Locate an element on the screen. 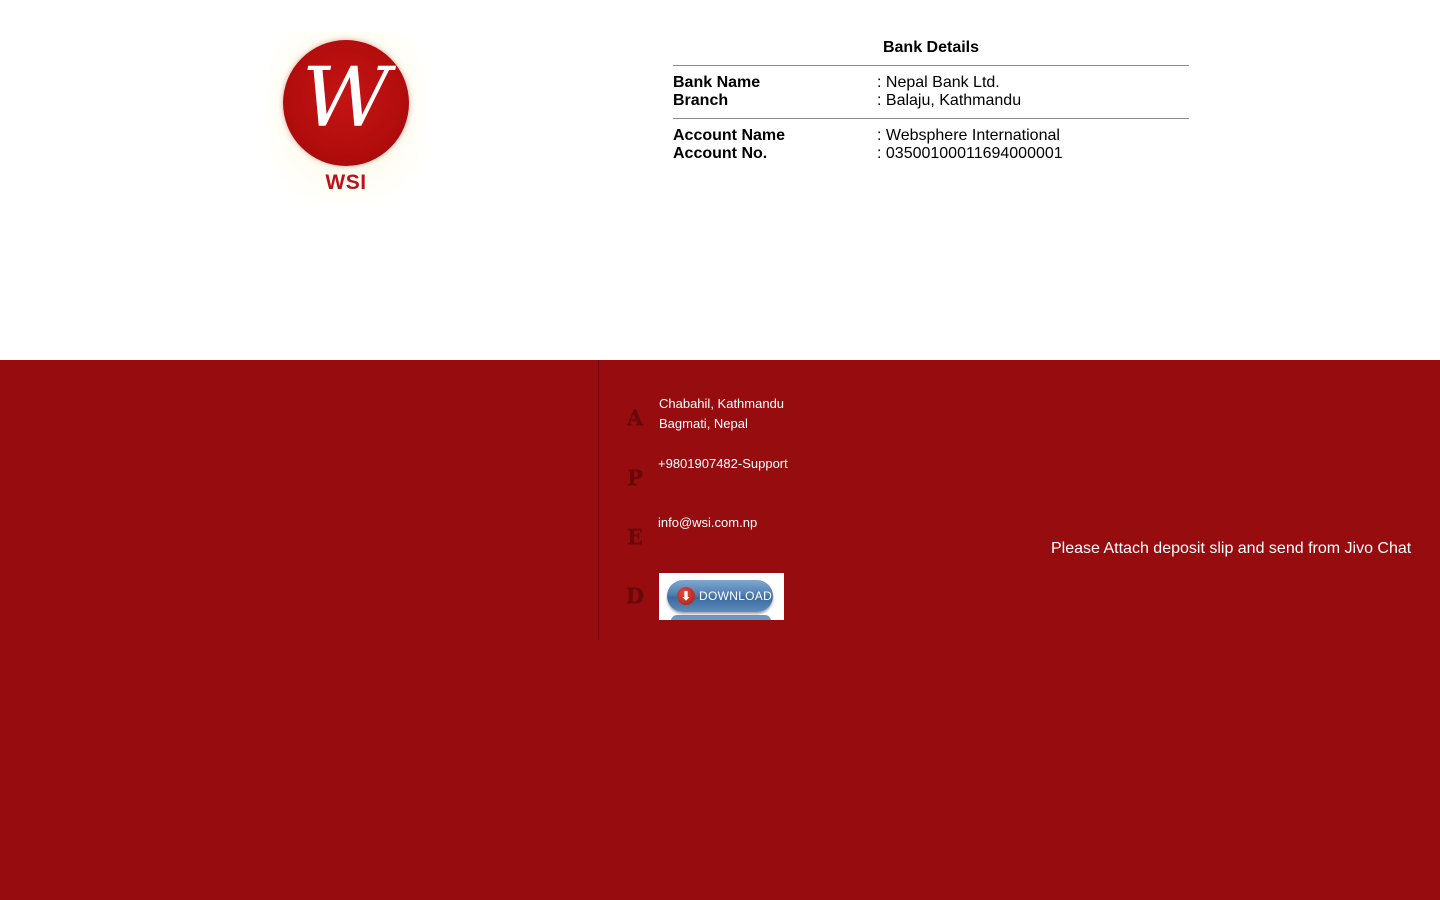 The width and height of the screenshot is (1440, 900). bank-row-bank-name: Bank Name : Nepal Bank Ltd. is located at coordinates (931, 83).